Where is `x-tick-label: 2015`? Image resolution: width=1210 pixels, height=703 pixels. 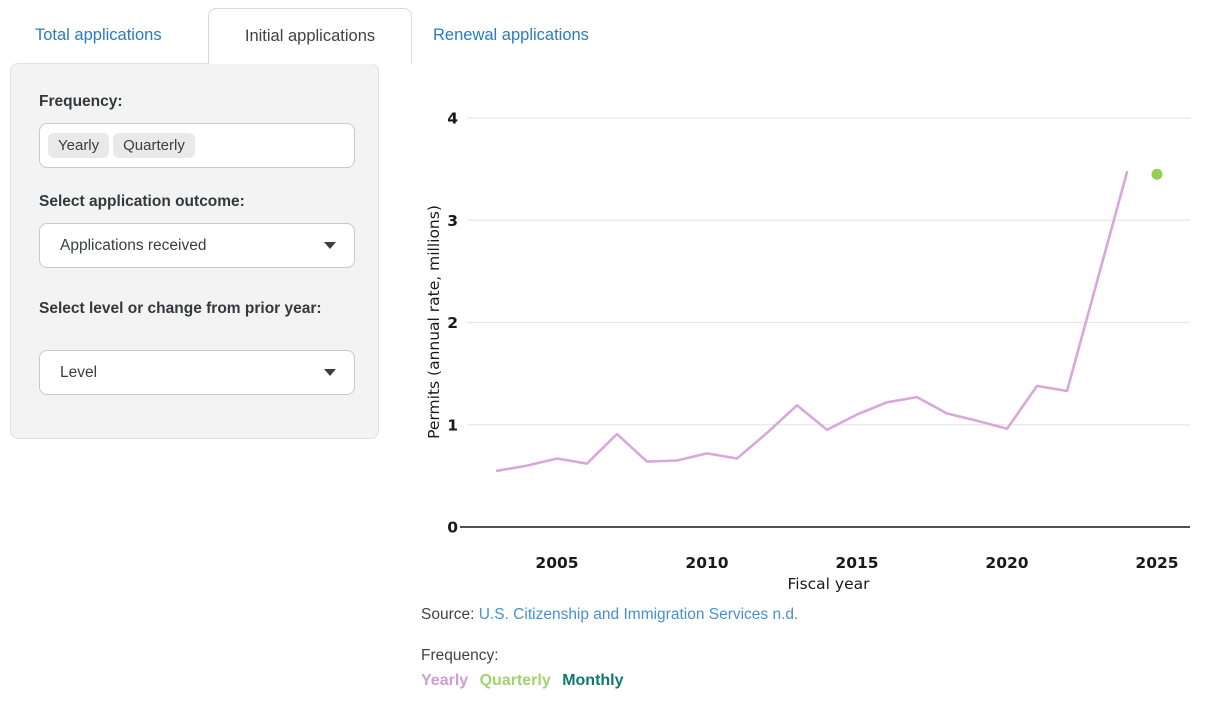 x-tick-label: 2015 is located at coordinates (856, 563).